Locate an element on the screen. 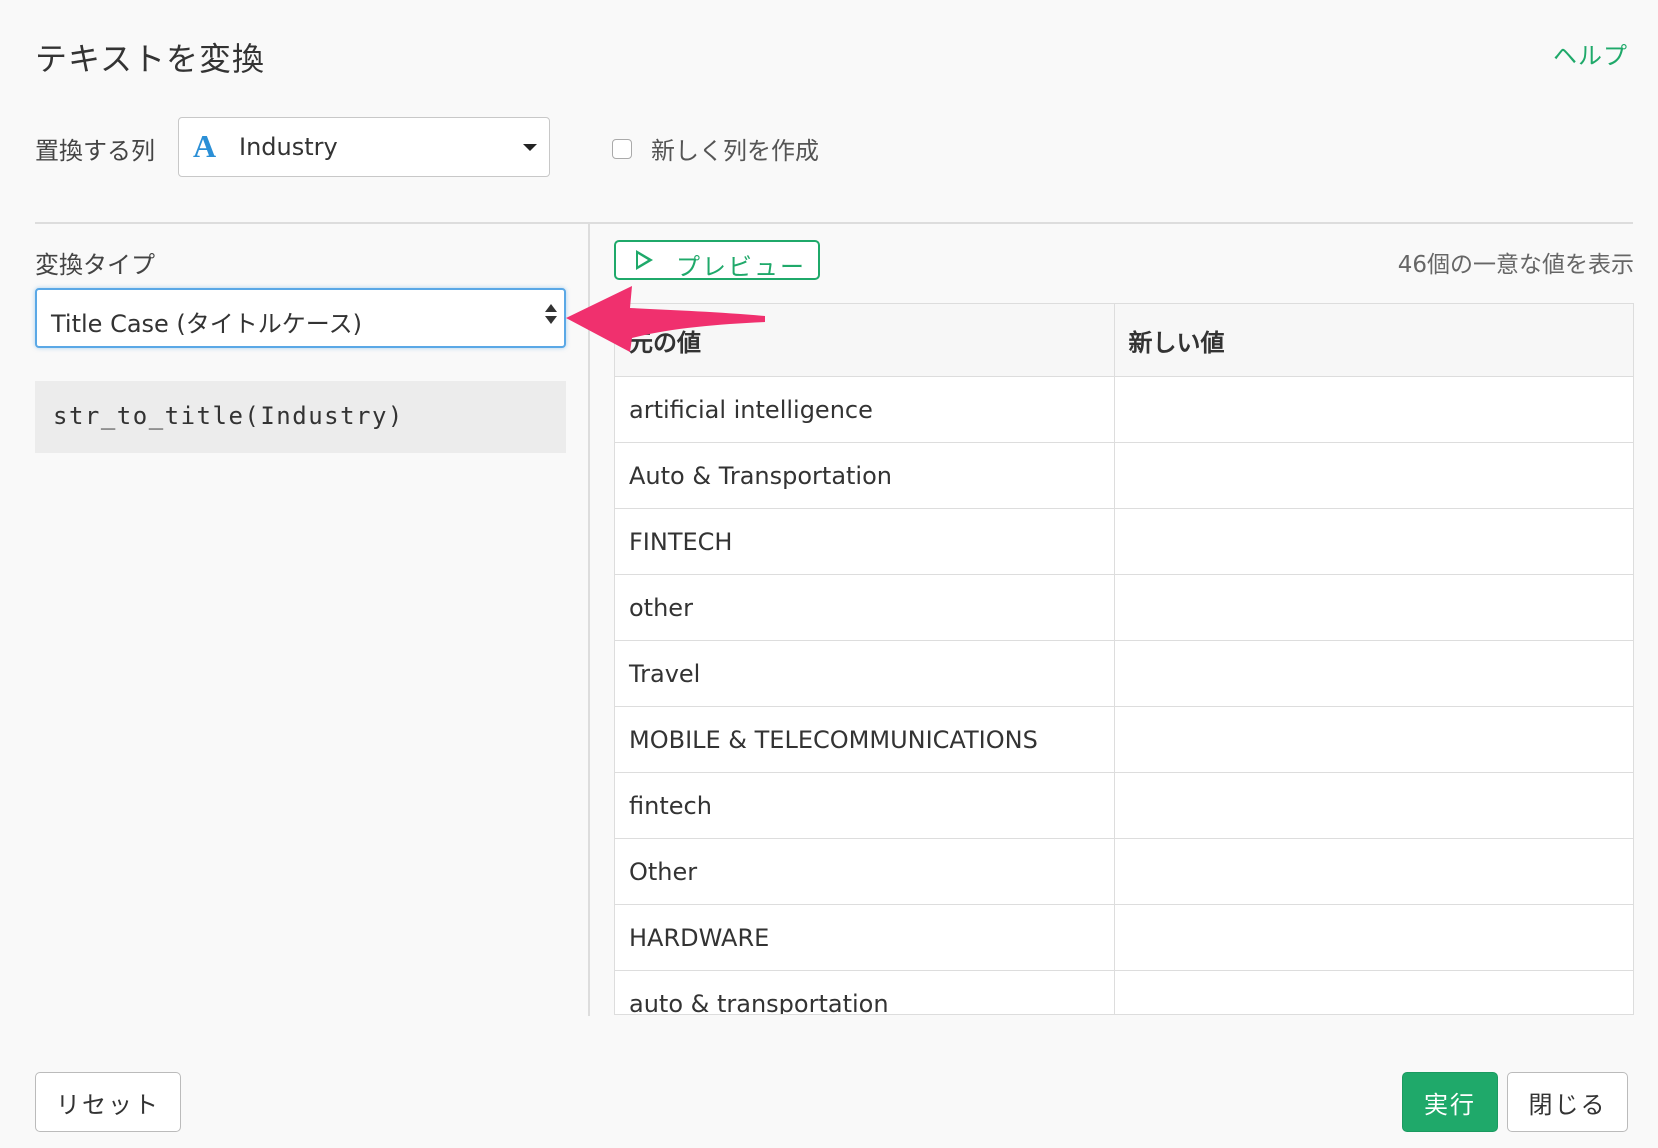  table-row: fintech is located at coordinates (1124, 805).